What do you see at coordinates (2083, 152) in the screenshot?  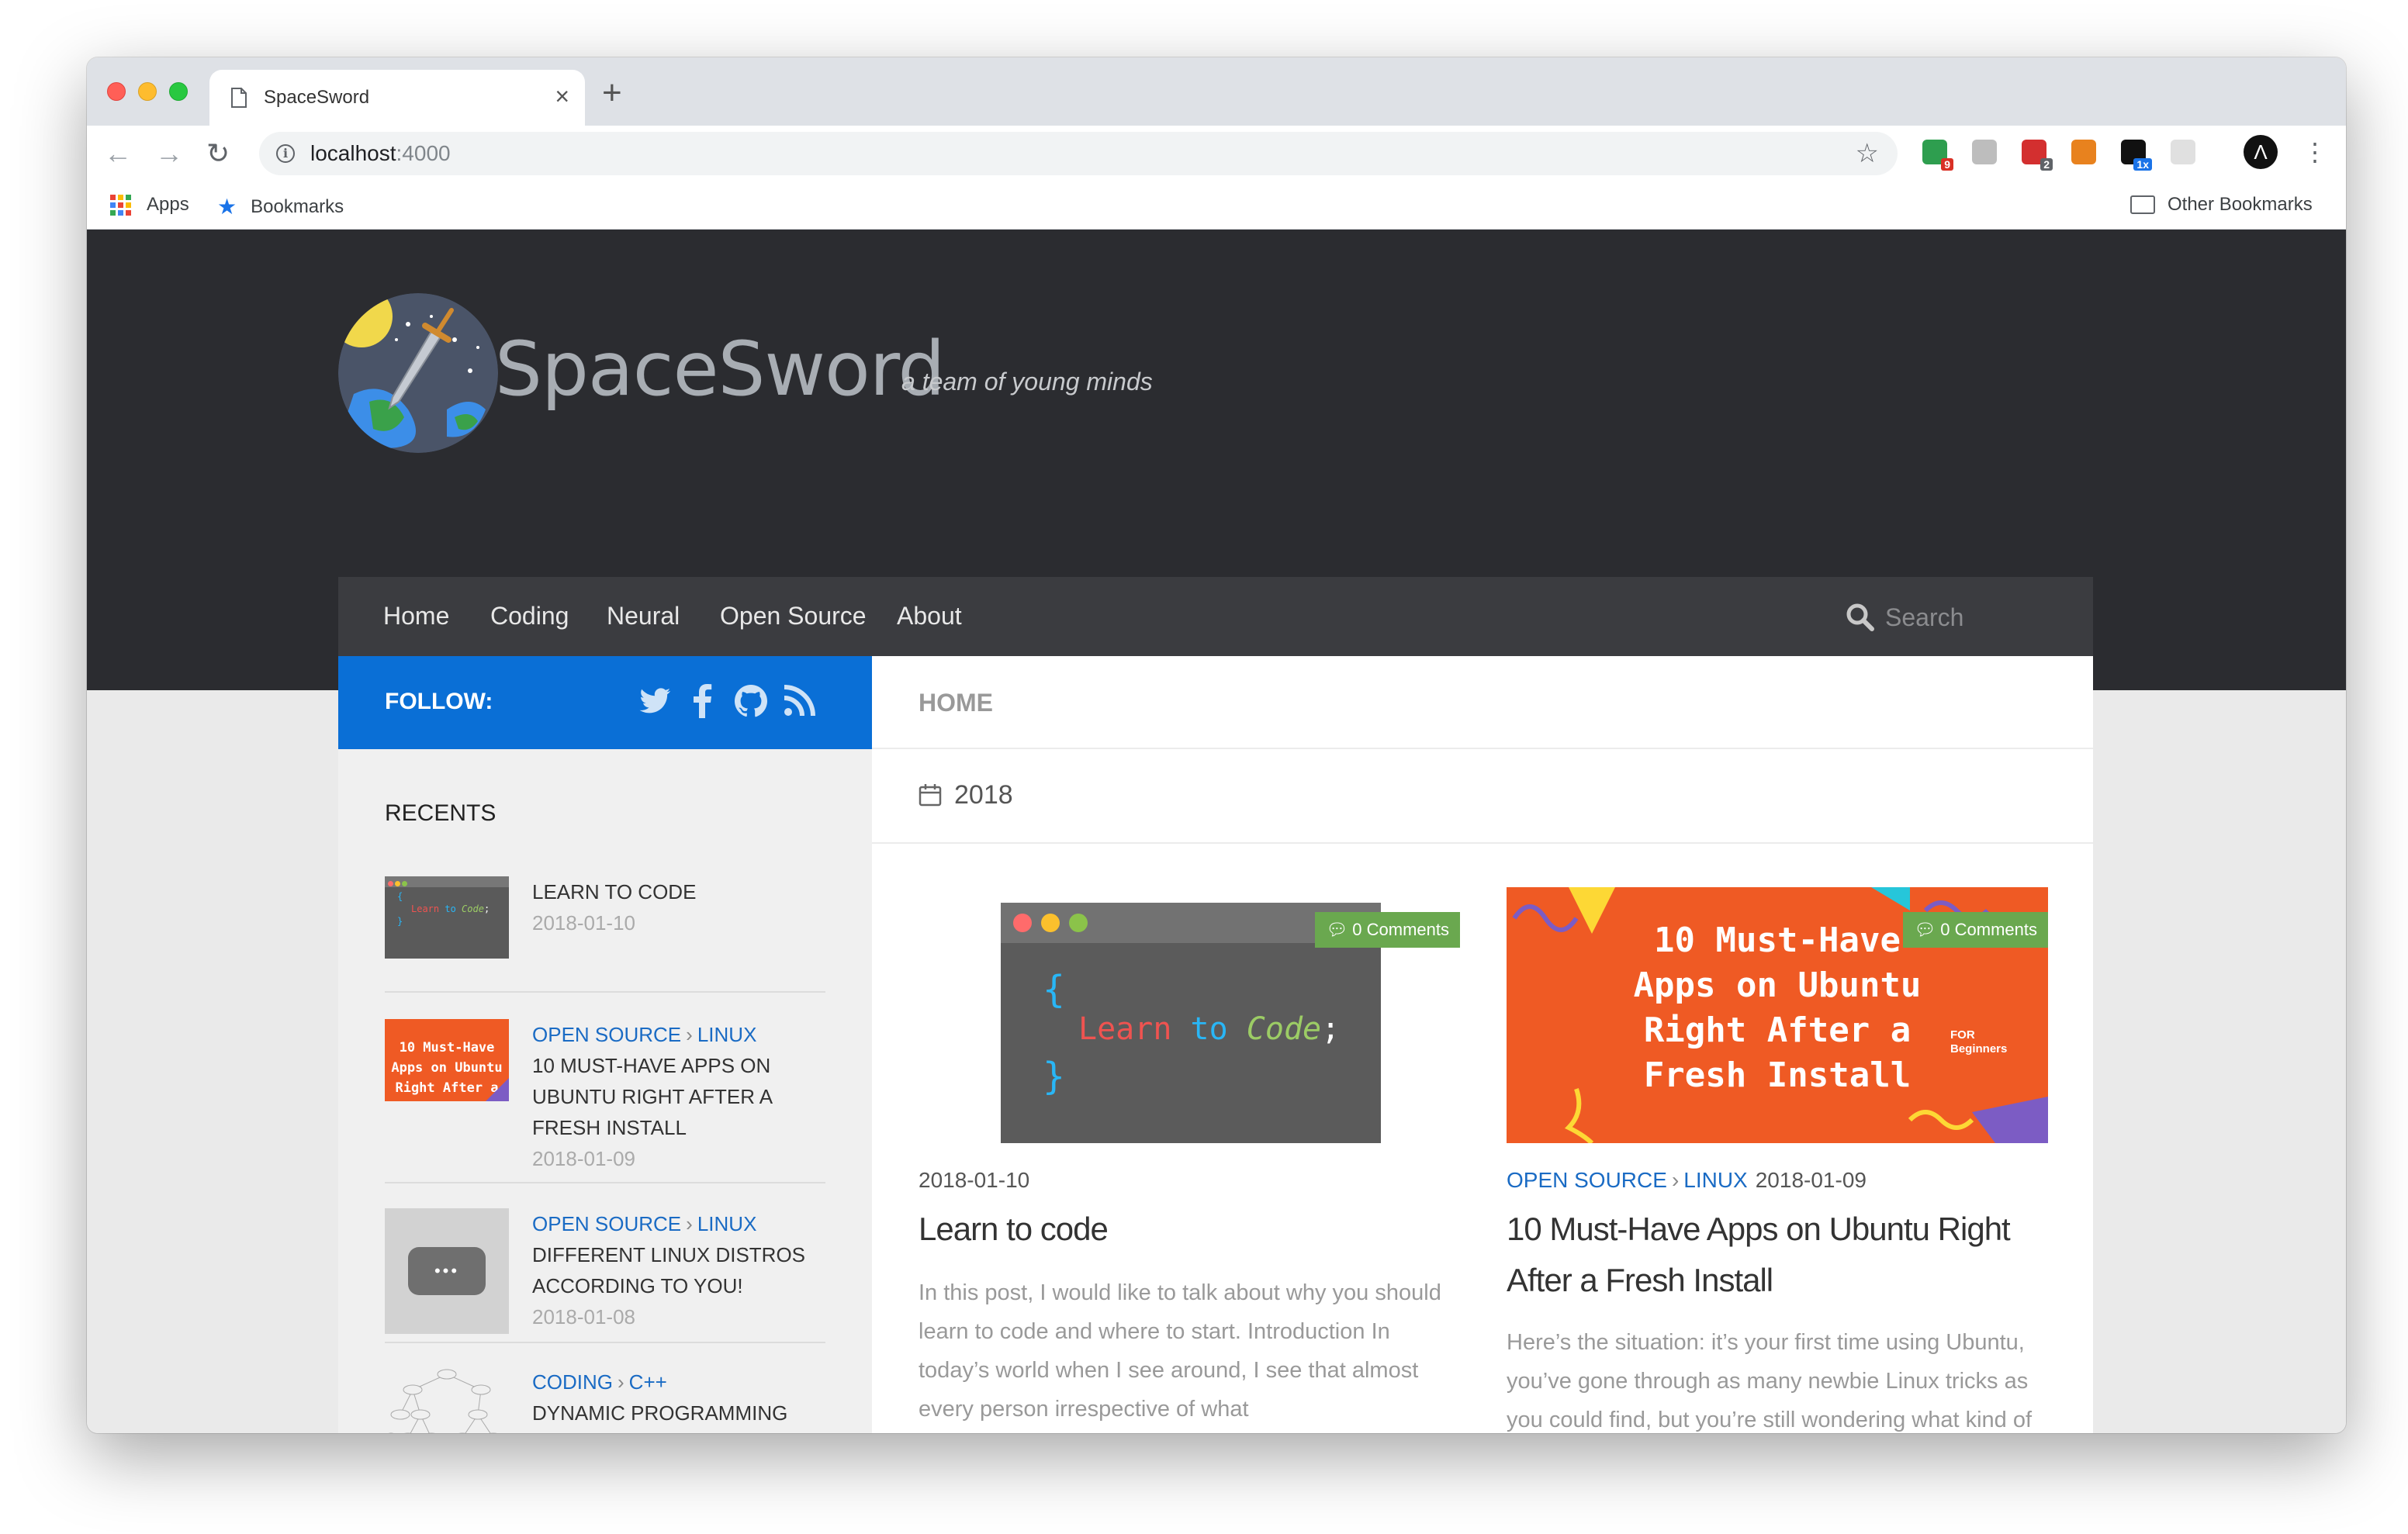 I see `fox-extension-icon` at bounding box center [2083, 152].